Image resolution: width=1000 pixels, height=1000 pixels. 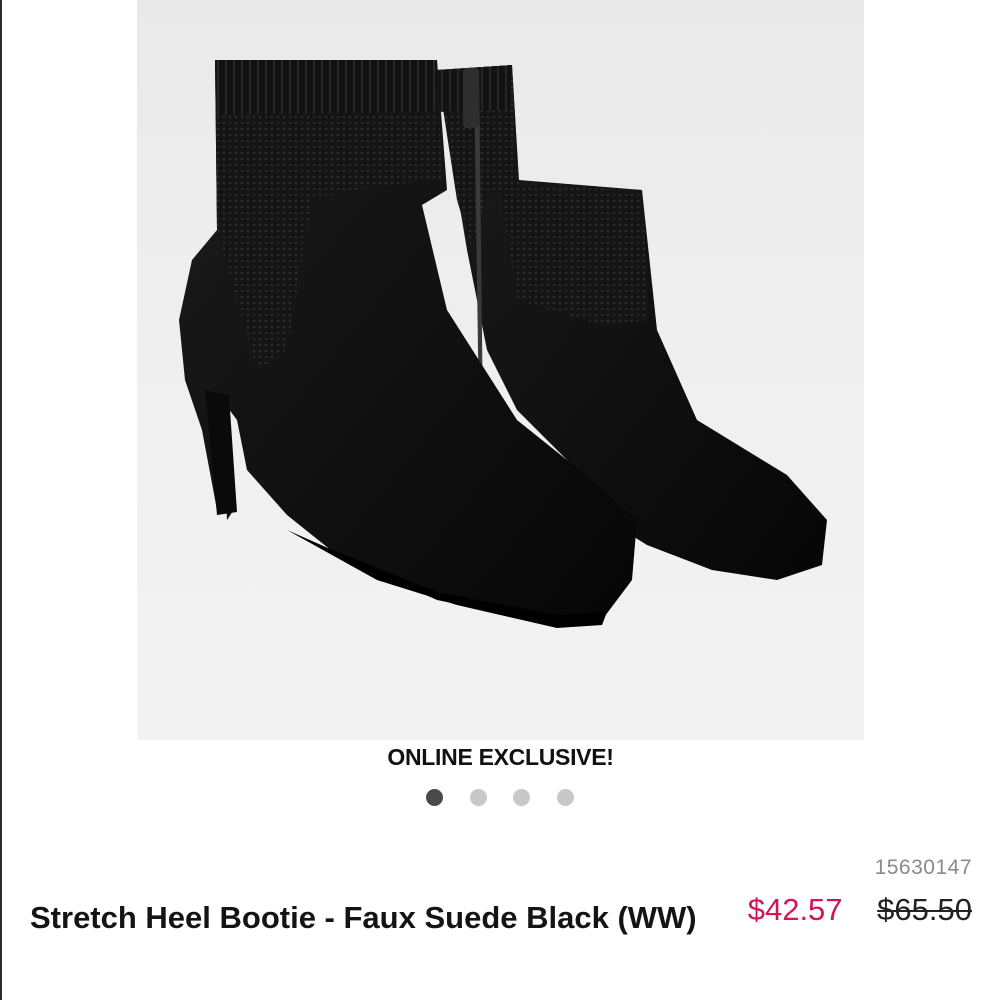 I want to click on carousel-pagination, so click(x=500, y=799).